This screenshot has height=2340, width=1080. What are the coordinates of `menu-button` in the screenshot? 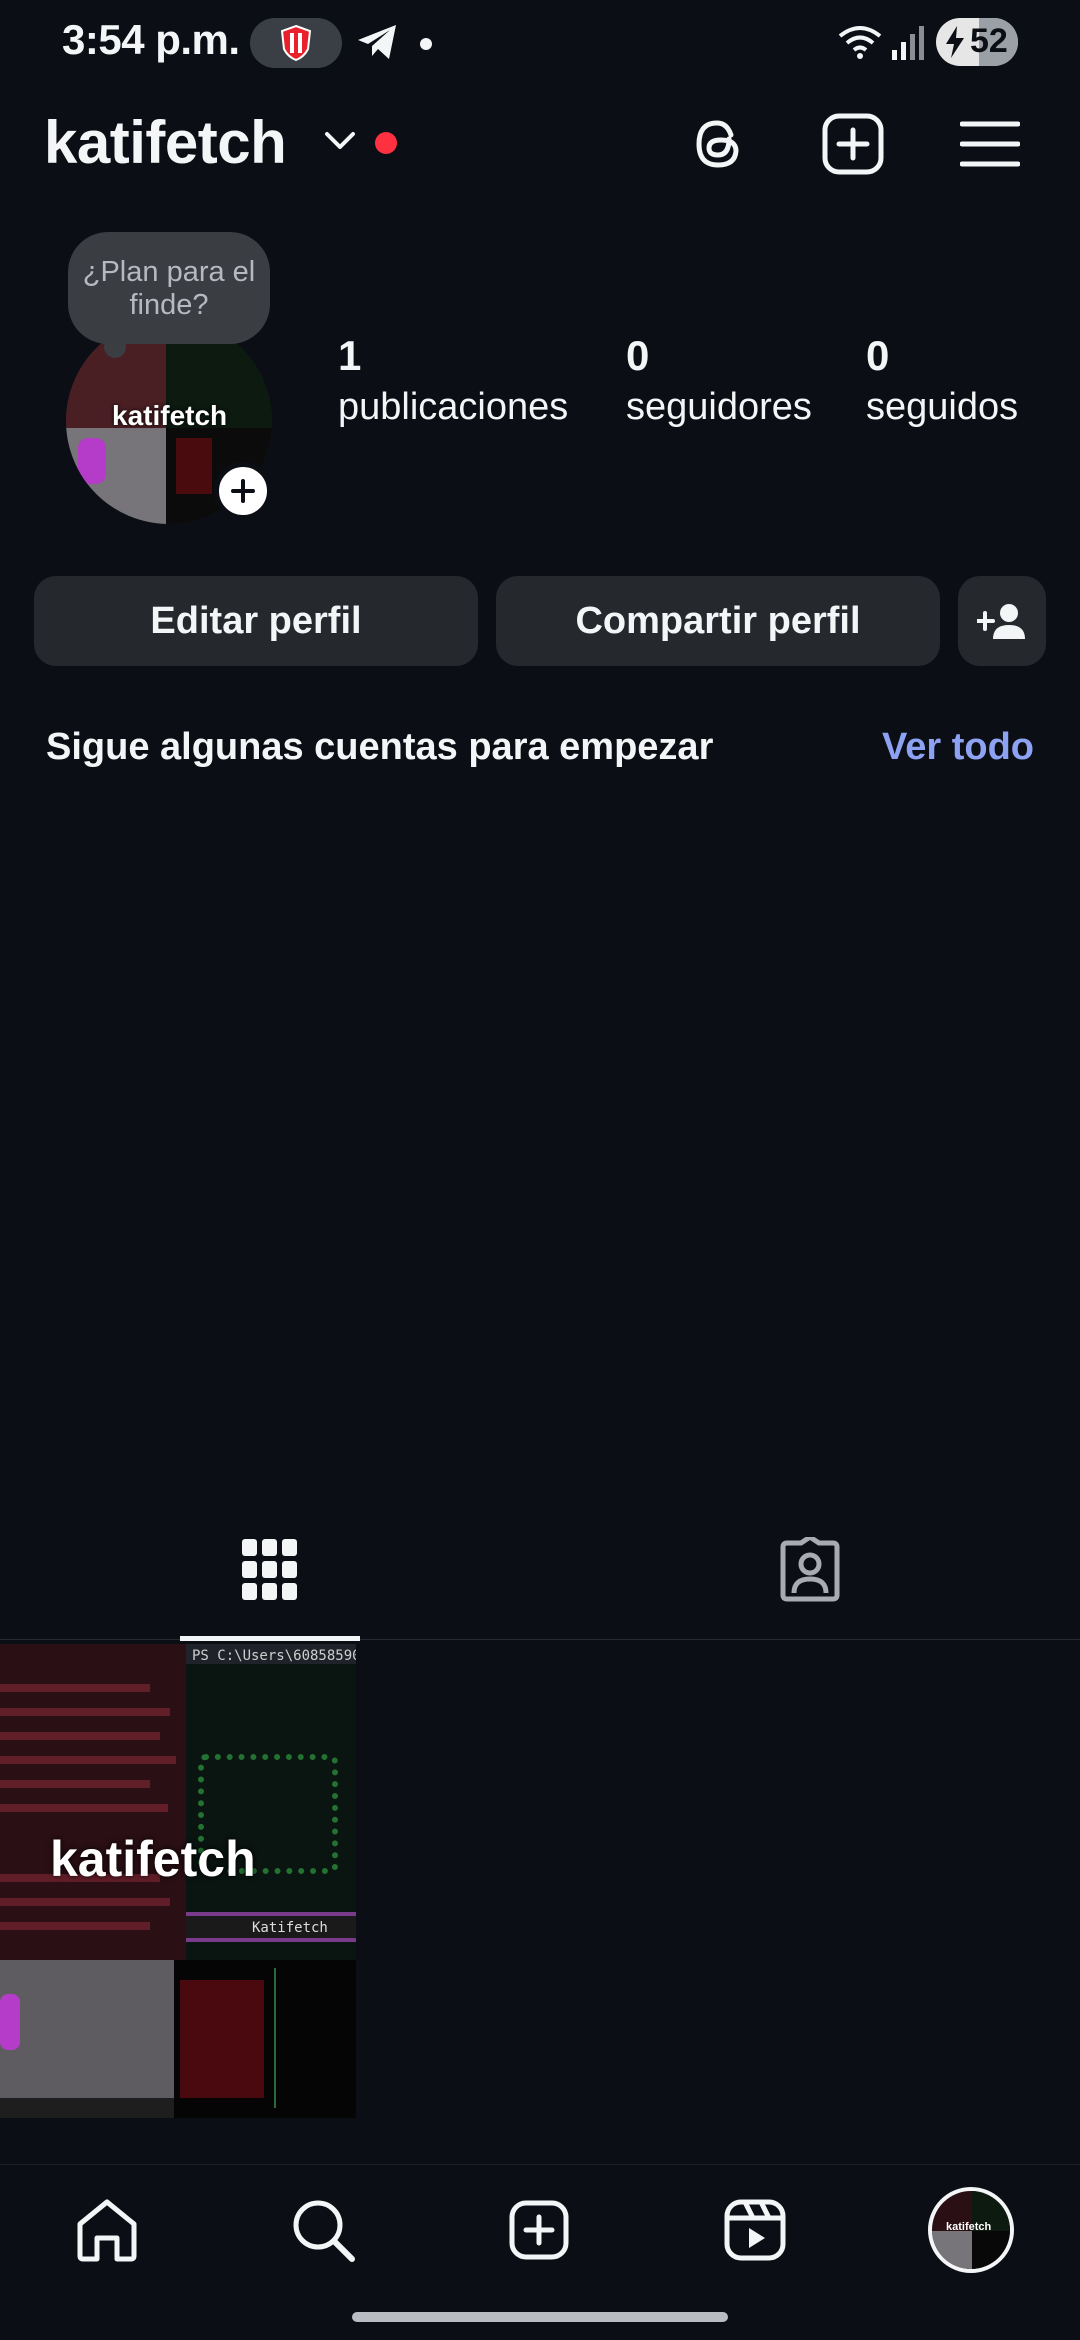 It's located at (990, 144).